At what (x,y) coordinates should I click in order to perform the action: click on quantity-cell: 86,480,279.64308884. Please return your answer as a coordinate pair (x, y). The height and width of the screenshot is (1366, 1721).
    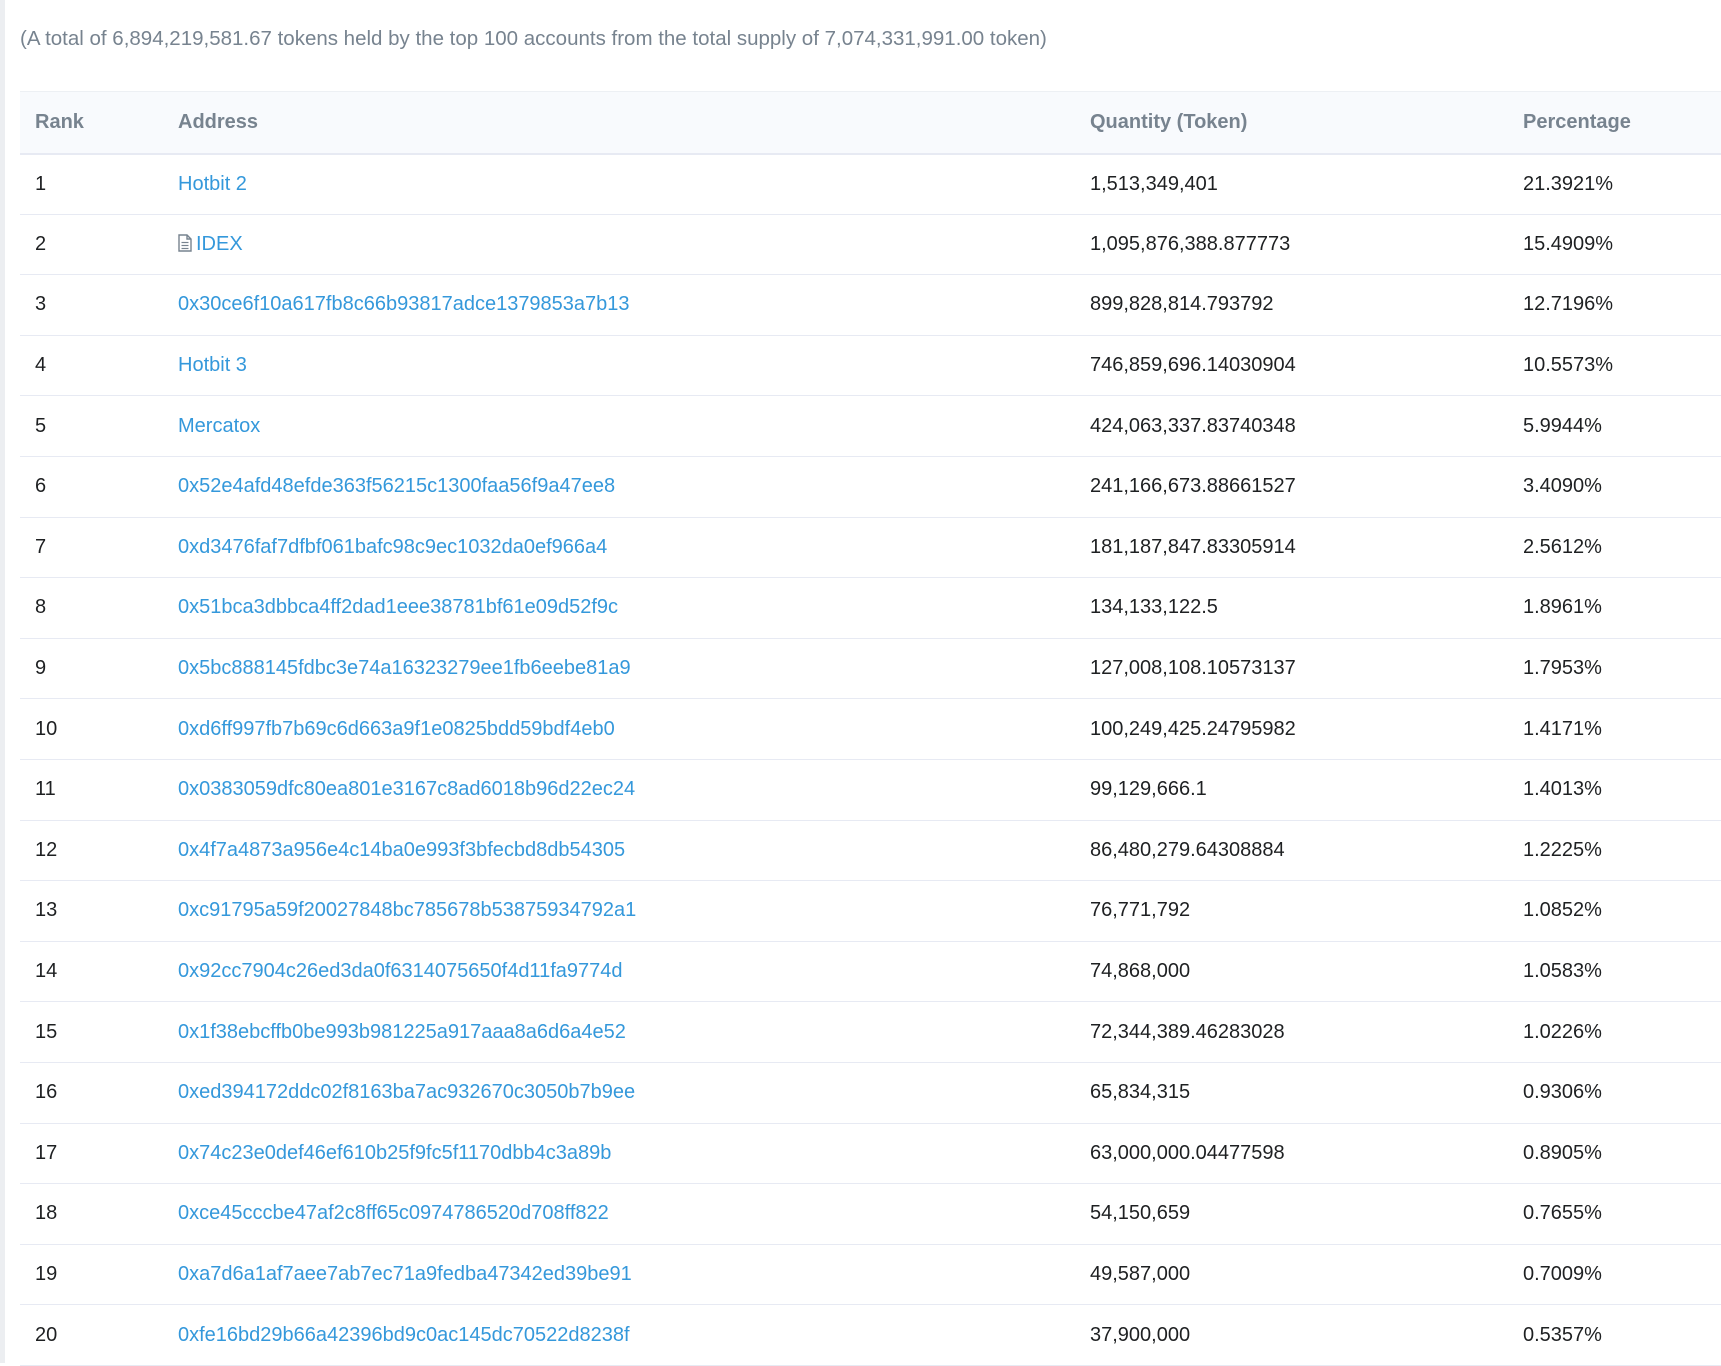
    Looking at the image, I should click on (1291, 851).